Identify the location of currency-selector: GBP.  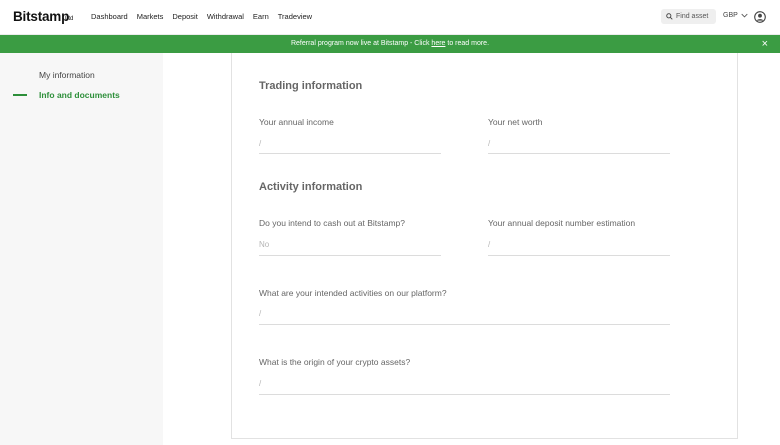
(735, 15).